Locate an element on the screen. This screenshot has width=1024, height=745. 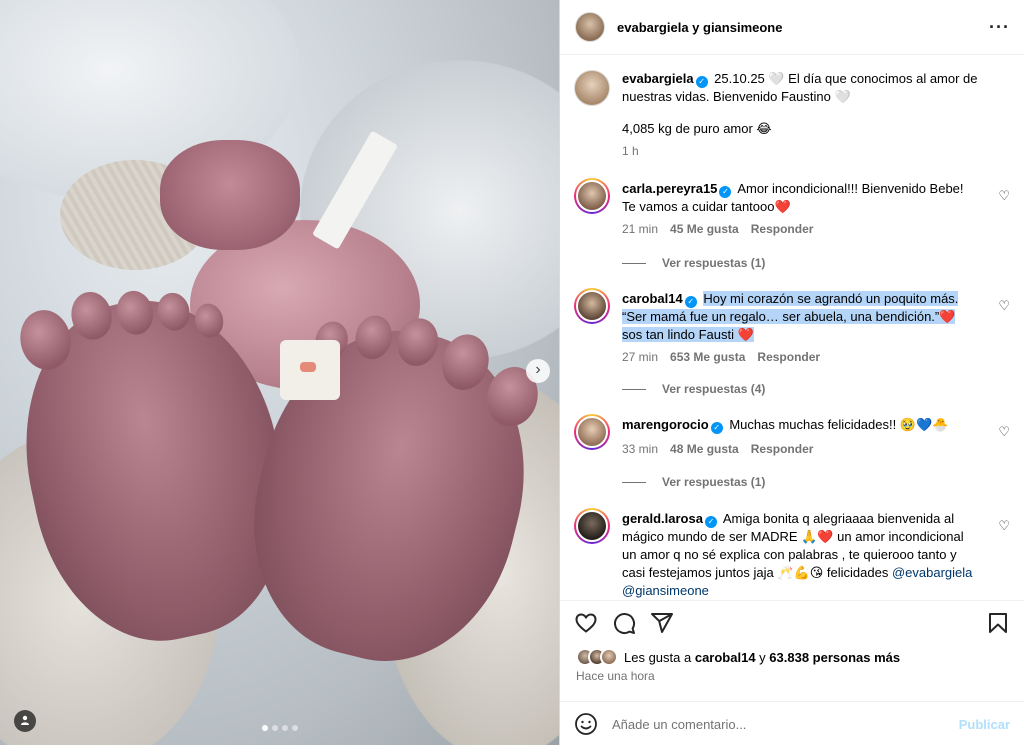
likes-count: 63.838 personas más is located at coordinates (834, 657).